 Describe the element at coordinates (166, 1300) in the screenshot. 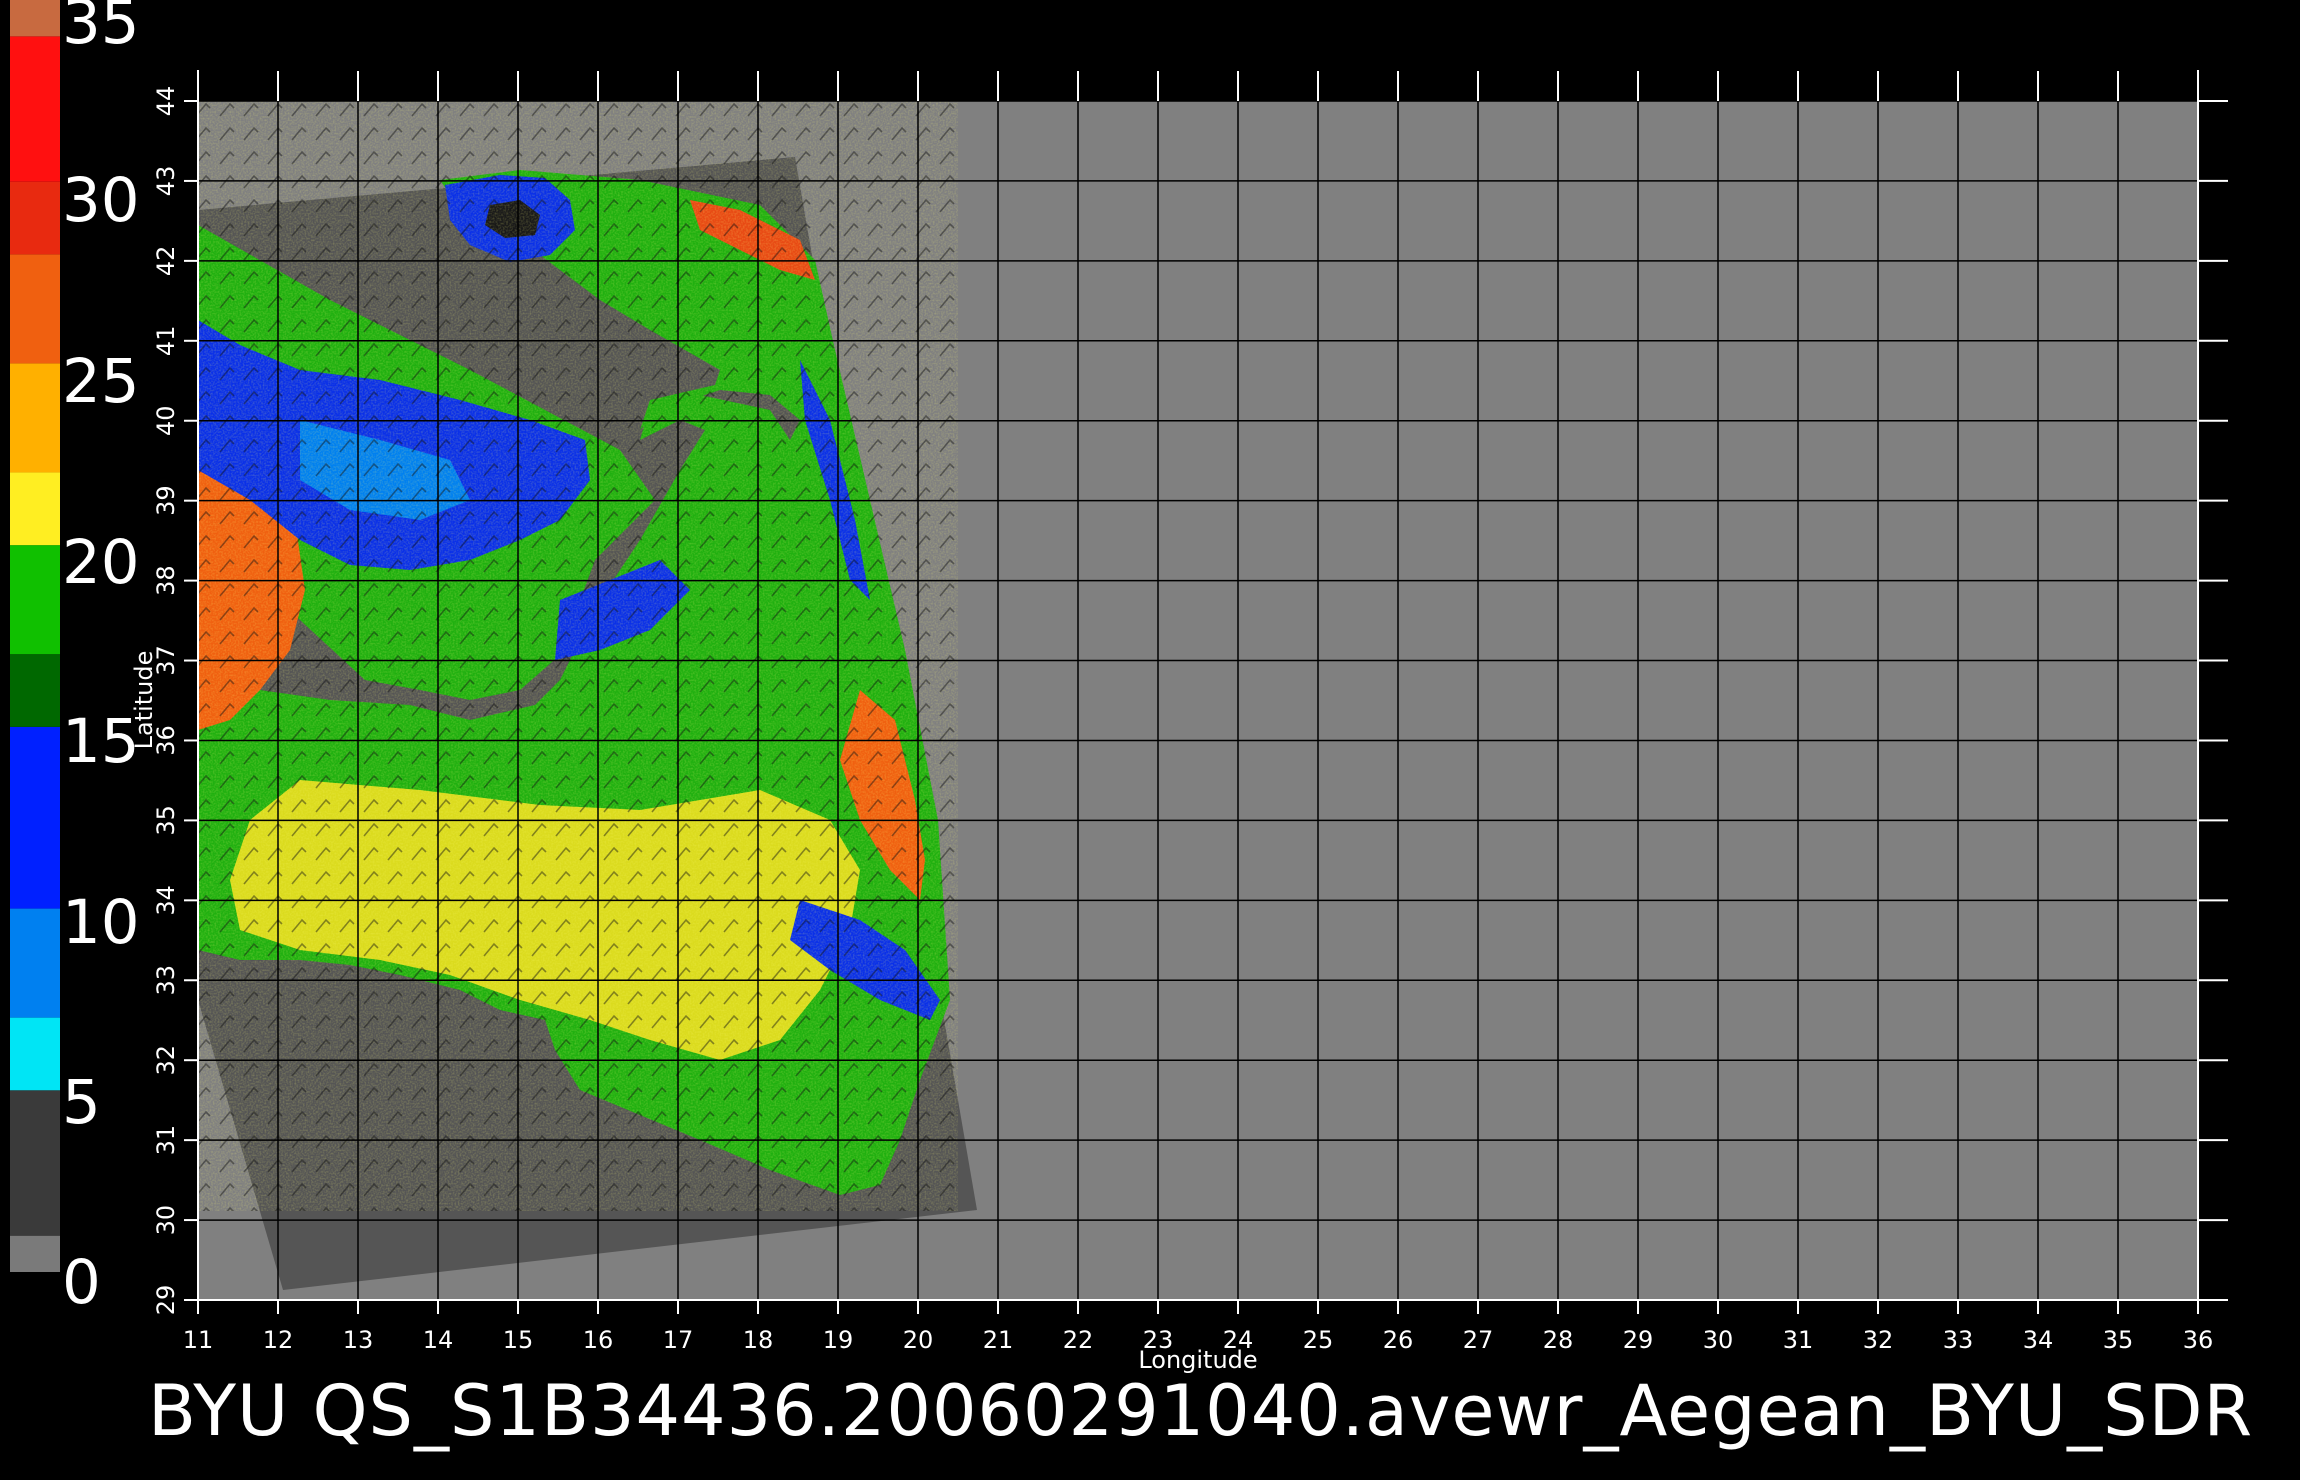

I see `y-tick-label: 29` at that location.